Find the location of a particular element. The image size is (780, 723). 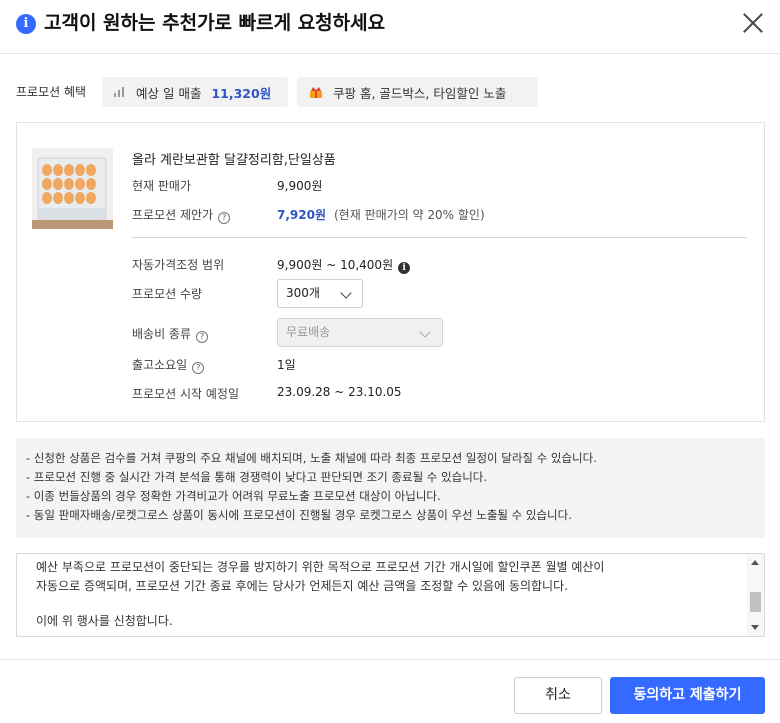

bar-chart-icon is located at coordinates (120, 92).